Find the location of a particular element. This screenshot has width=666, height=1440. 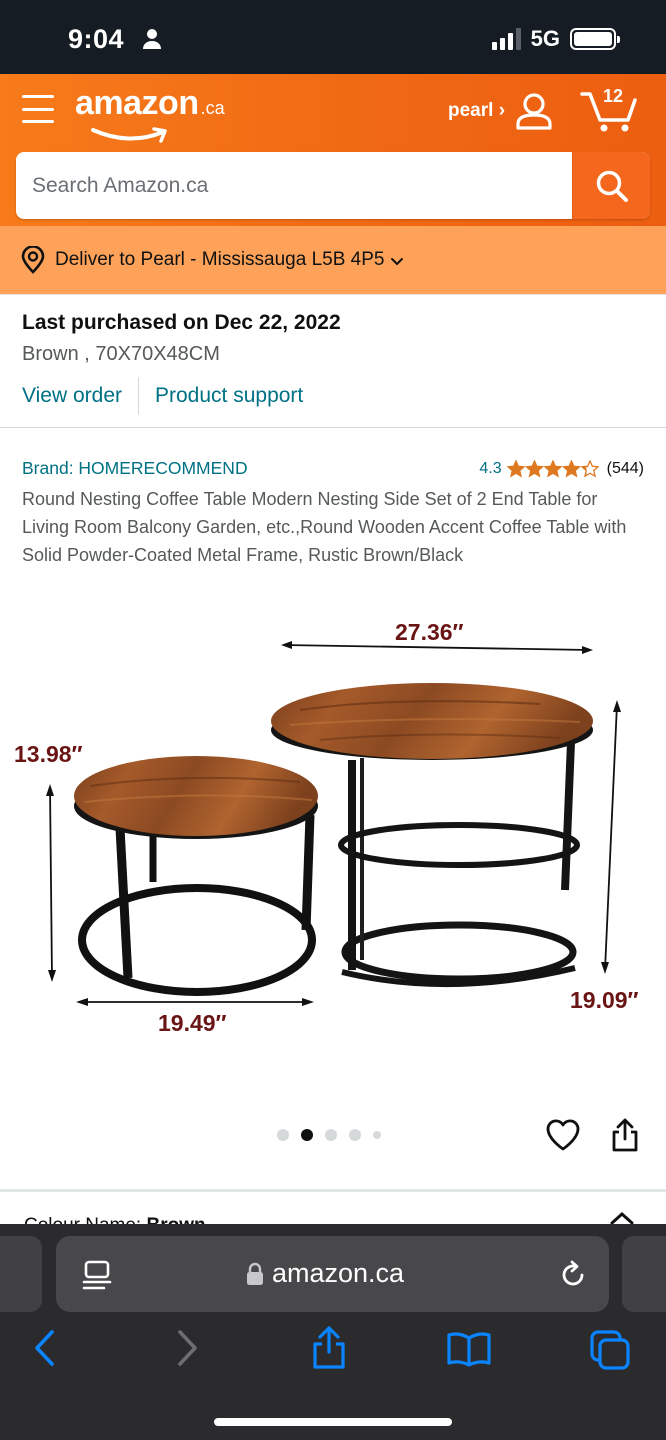

menu-icon is located at coordinates (38, 109).